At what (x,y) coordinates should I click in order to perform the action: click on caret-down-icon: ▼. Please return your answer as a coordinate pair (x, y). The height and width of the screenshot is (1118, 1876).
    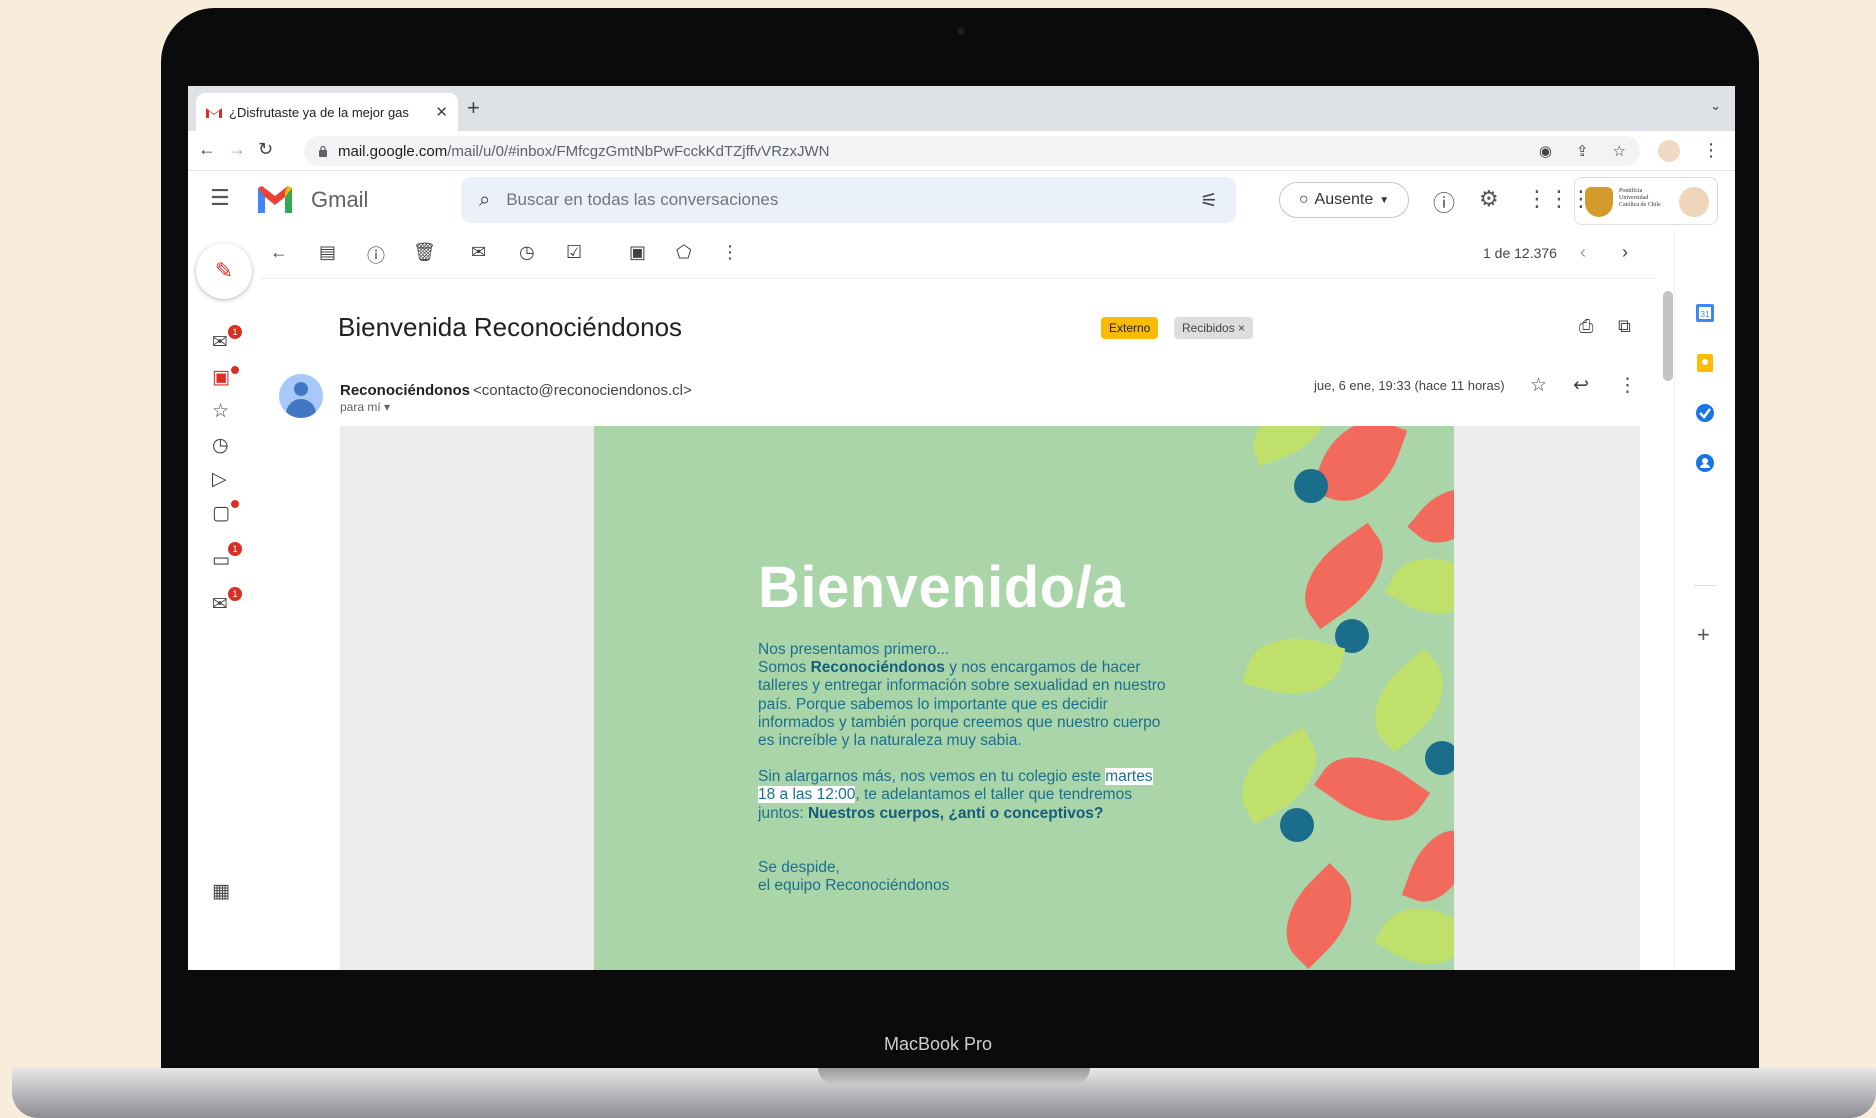
    Looking at the image, I should click on (1384, 200).